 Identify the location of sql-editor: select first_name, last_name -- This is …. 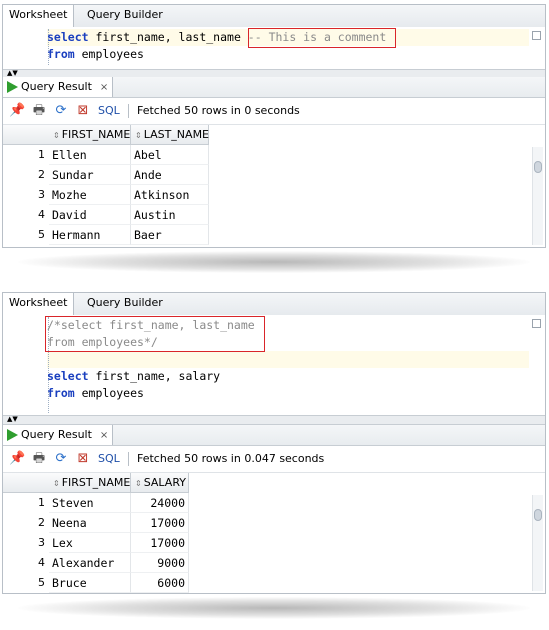
(274, 48).